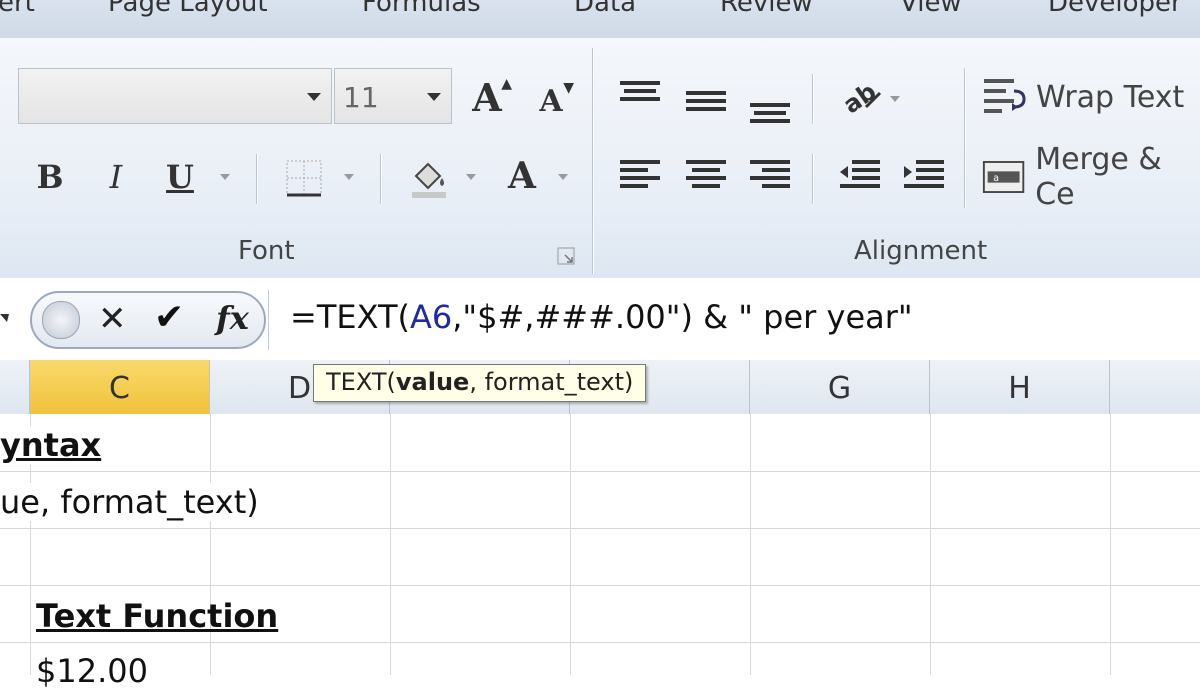 The width and height of the screenshot is (1200, 690). Describe the element at coordinates (175, 96) in the screenshot. I see `font-name-combo` at that location.